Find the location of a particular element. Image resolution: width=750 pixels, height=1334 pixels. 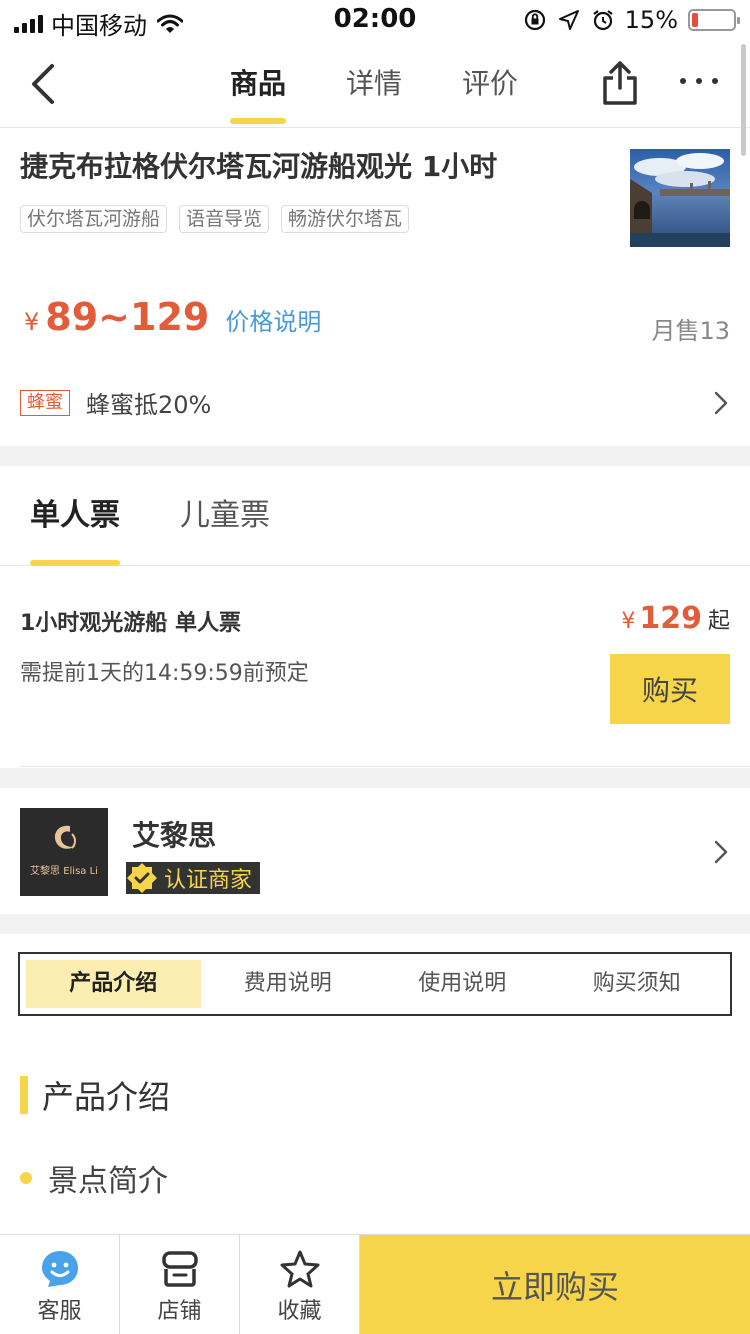

tab-product: 商品 is located at coordinates (258, 84).